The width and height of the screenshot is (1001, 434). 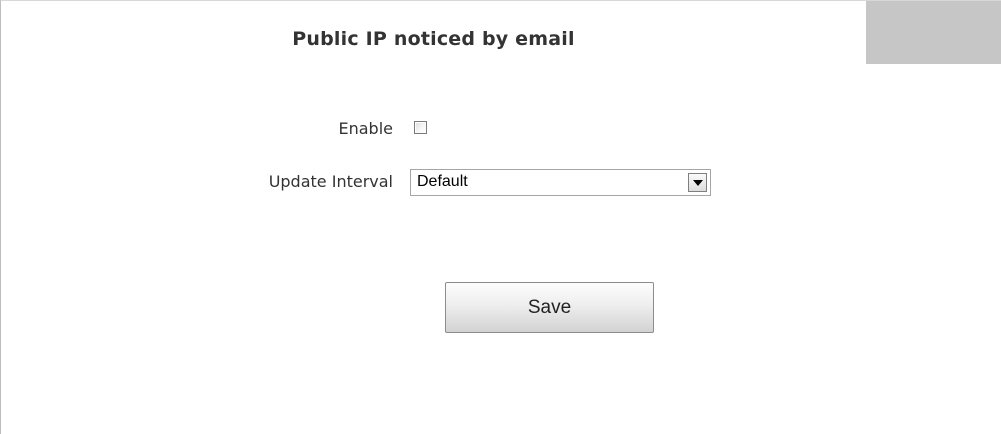 What do you see at coordinates (933, 32) in the screenshot?
I see `header-corner-tab` at bounding box center [933, 32].